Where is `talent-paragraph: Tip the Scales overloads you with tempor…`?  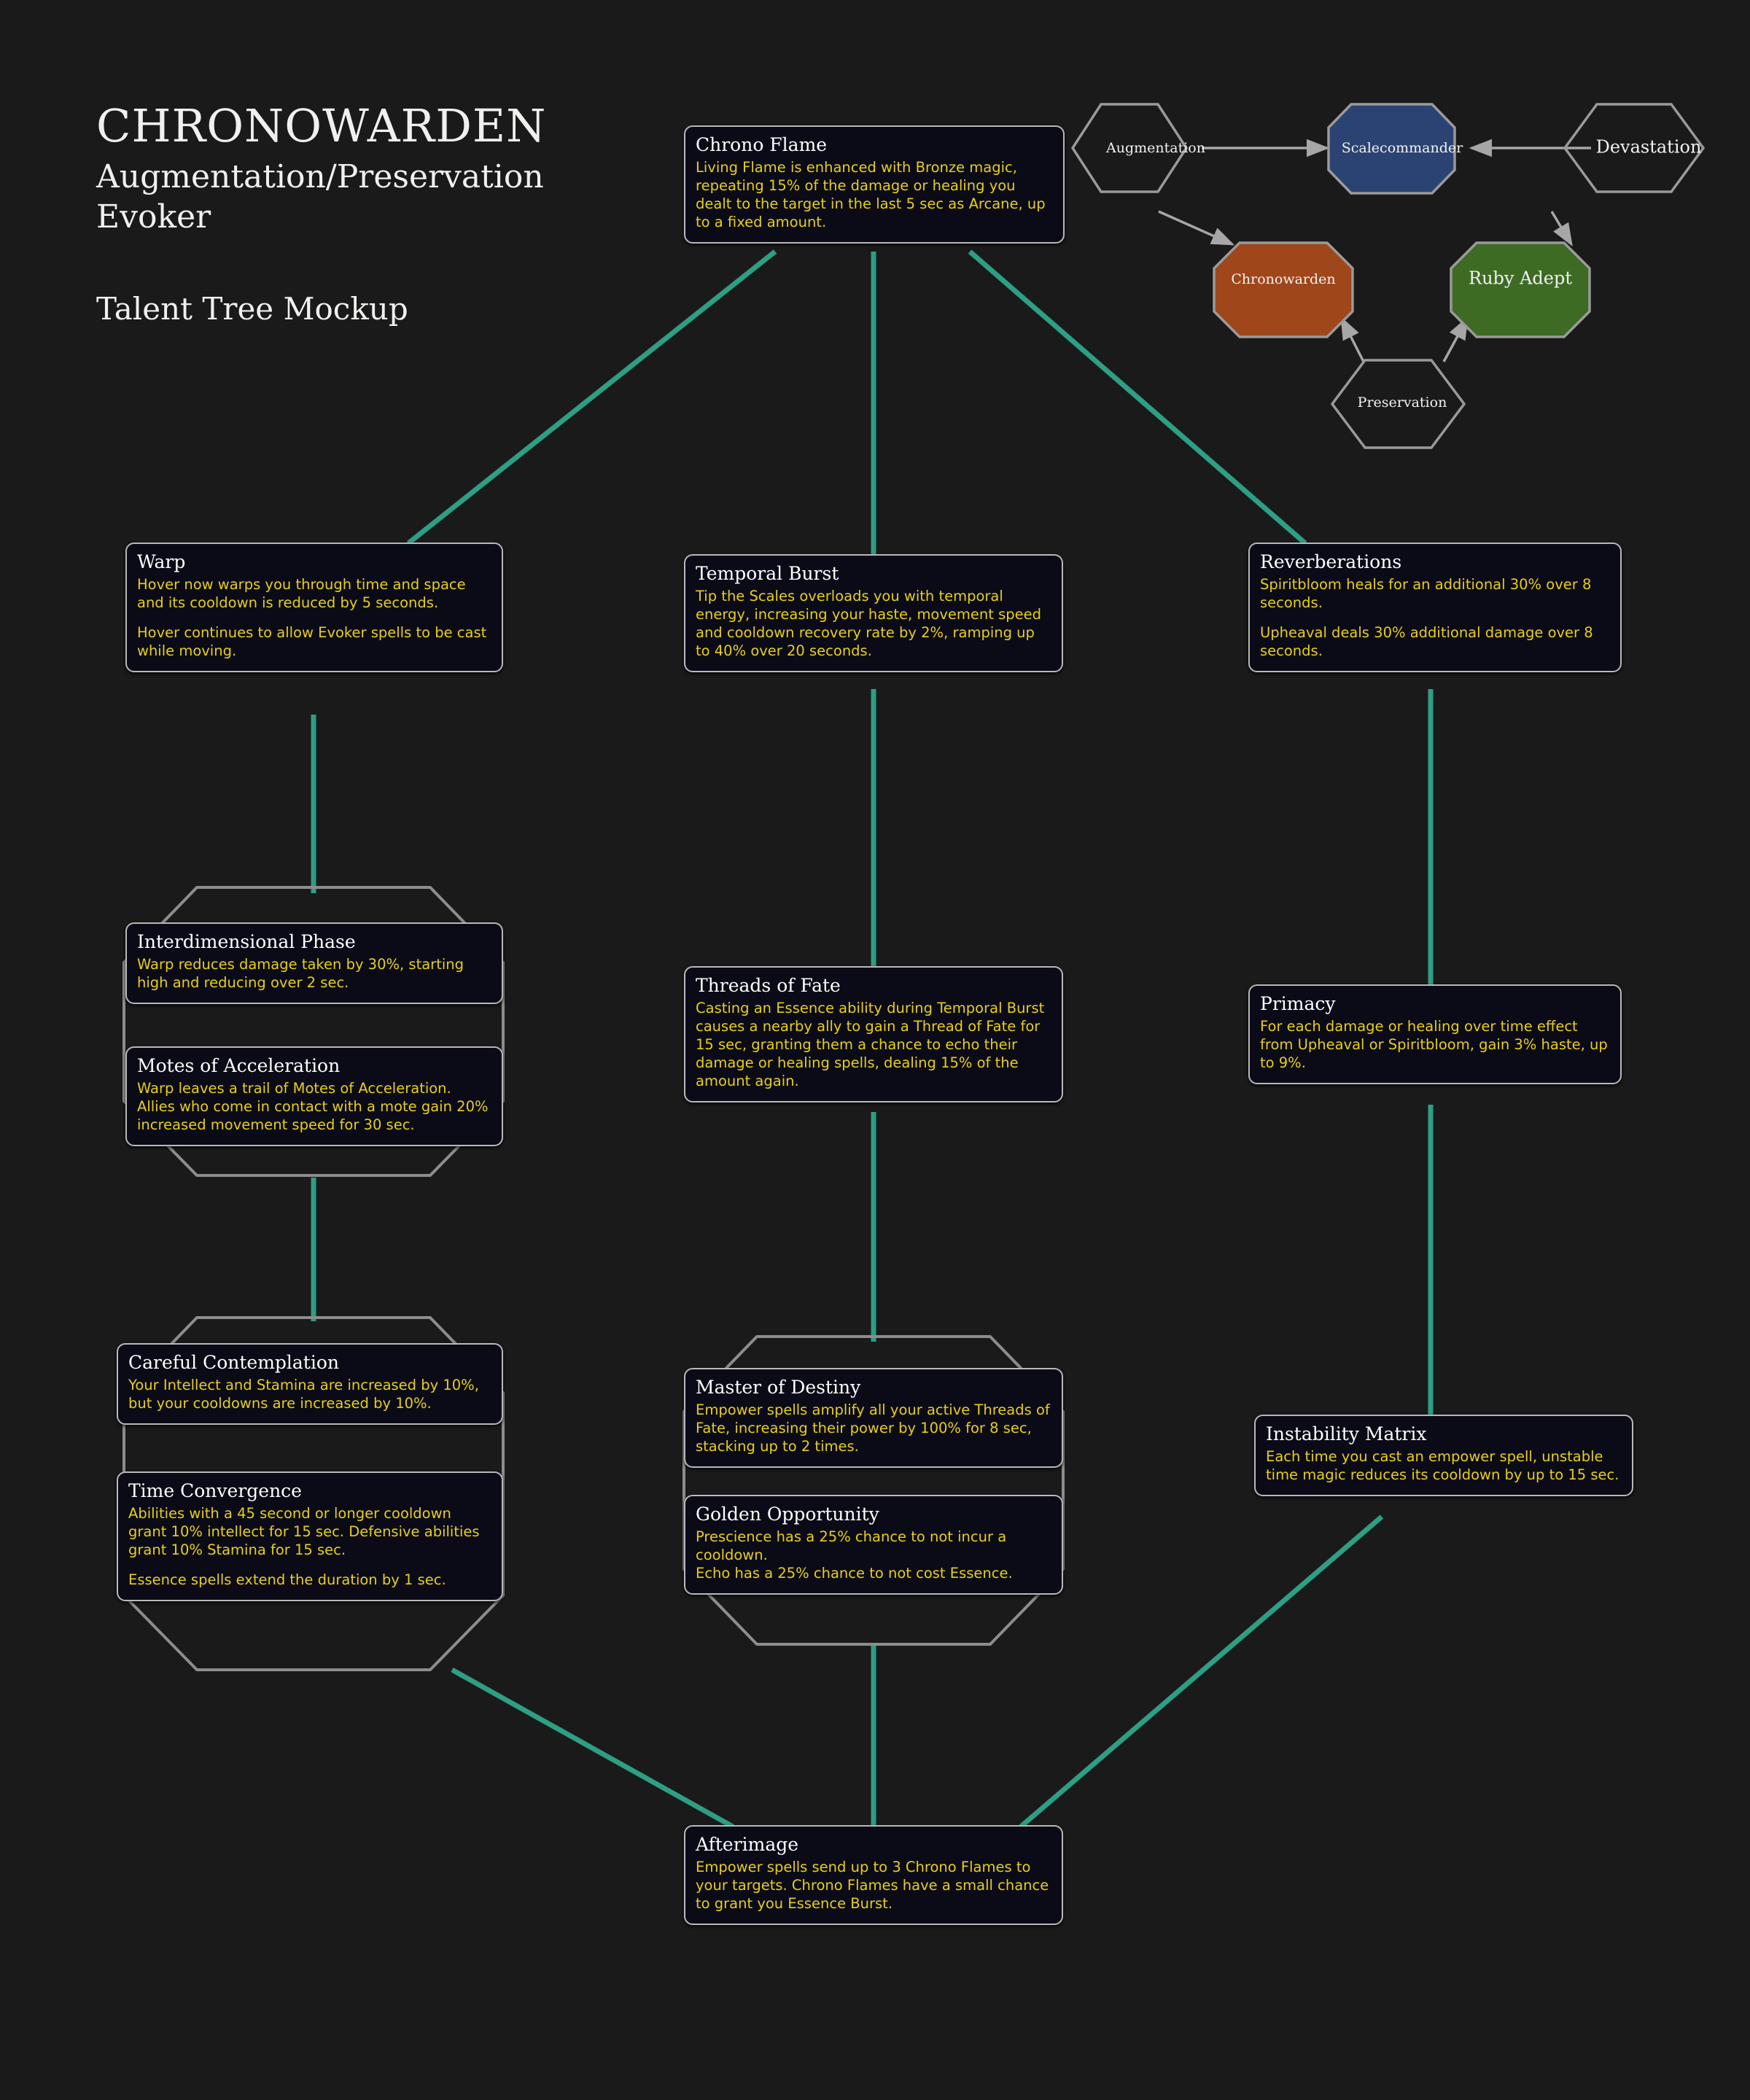 talent-paragraph: Tip the Scales overloads you with tempor… is located at coordinates (869, 623).